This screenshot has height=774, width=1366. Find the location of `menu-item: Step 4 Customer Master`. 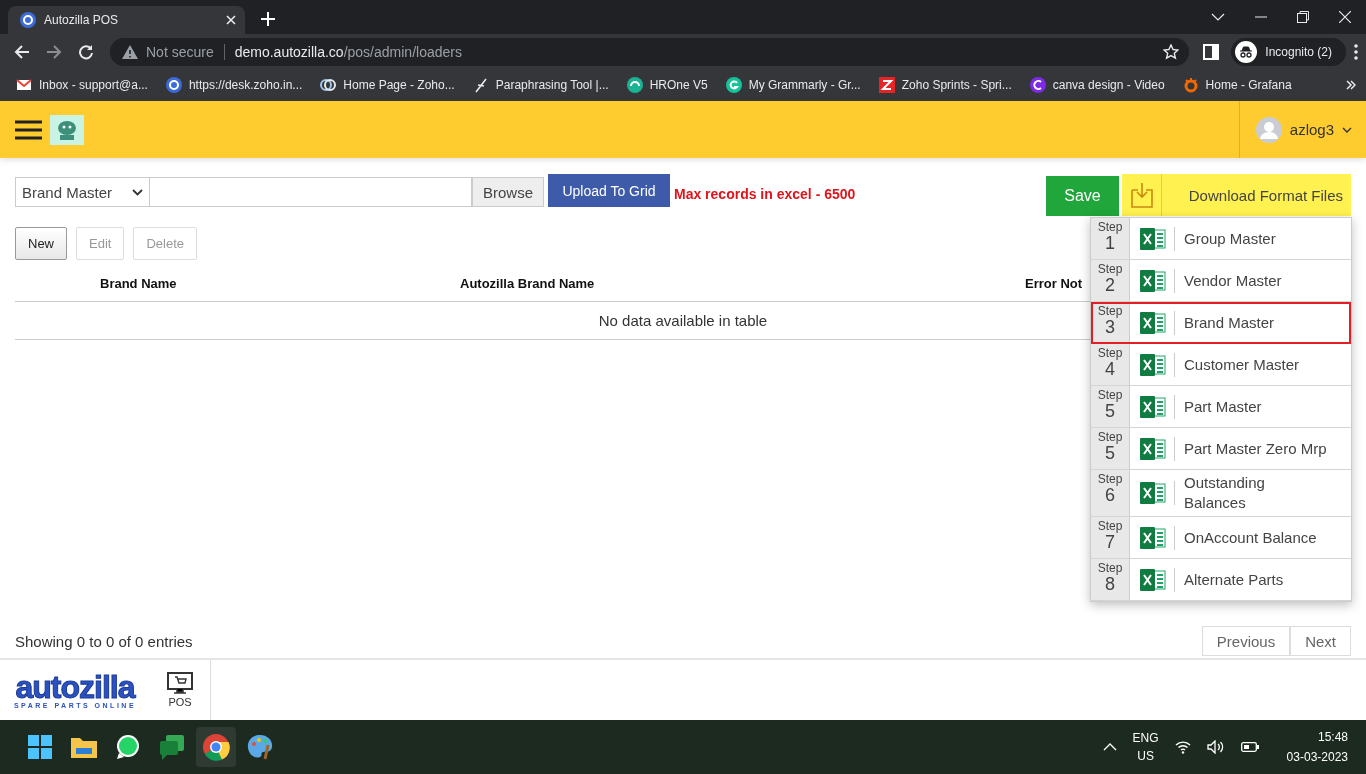

menu-item: Step 4 Customer Master is located at coordinates (1221, 365).